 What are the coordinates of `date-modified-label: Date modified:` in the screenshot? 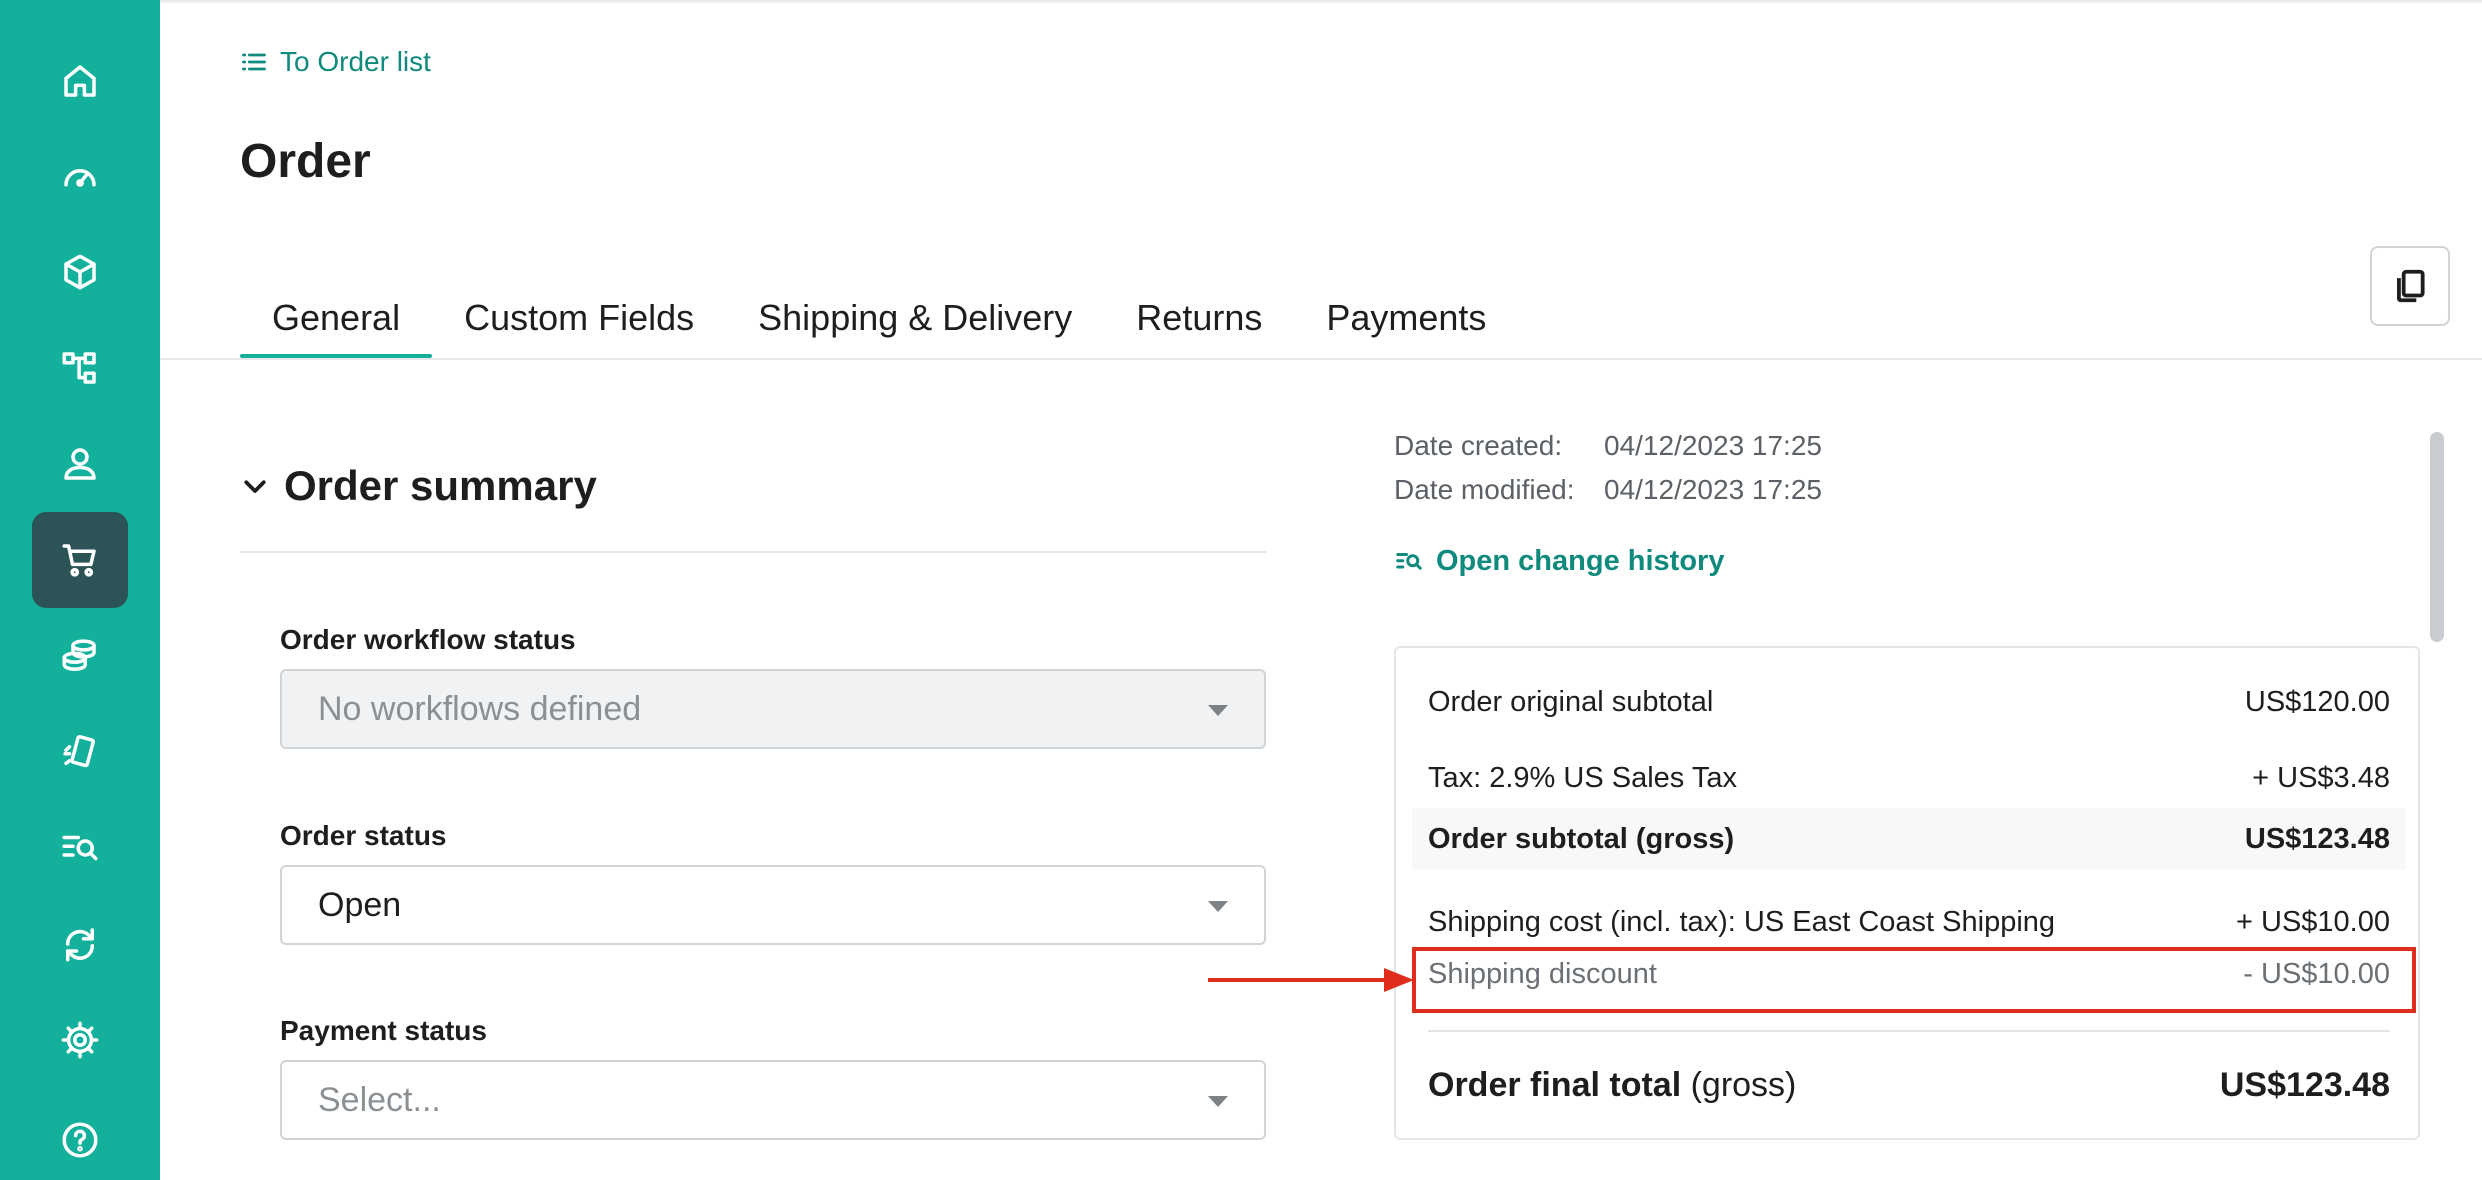 It's located at (1484, 489).